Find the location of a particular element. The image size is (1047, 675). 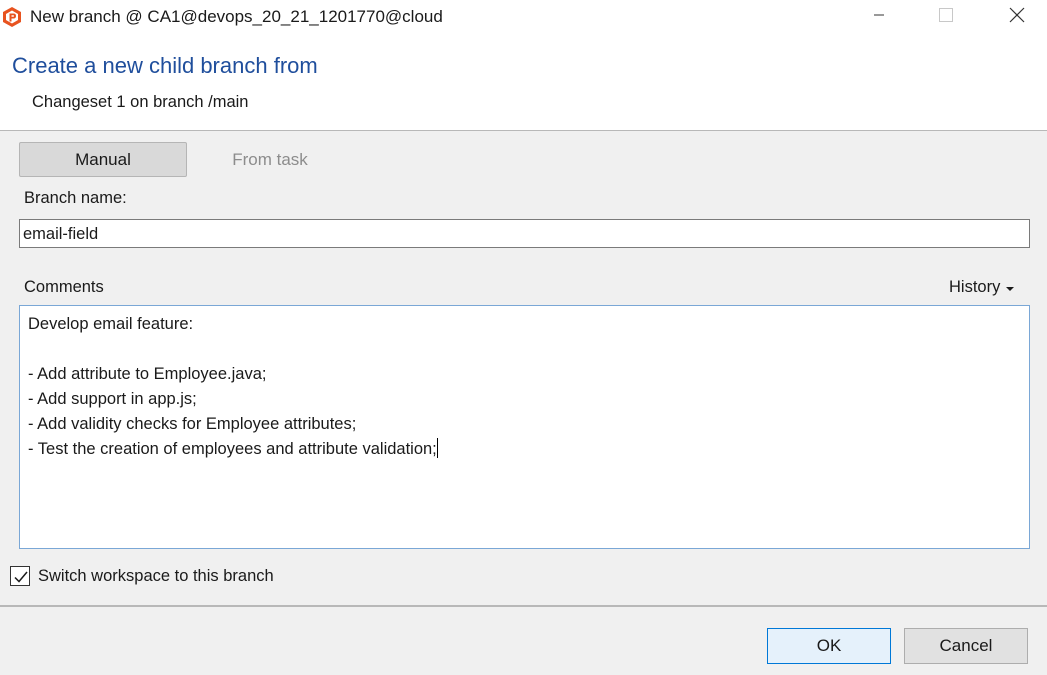

switch-workspace-label: Switch workspace to this branch is located at coordinates (156, 576).